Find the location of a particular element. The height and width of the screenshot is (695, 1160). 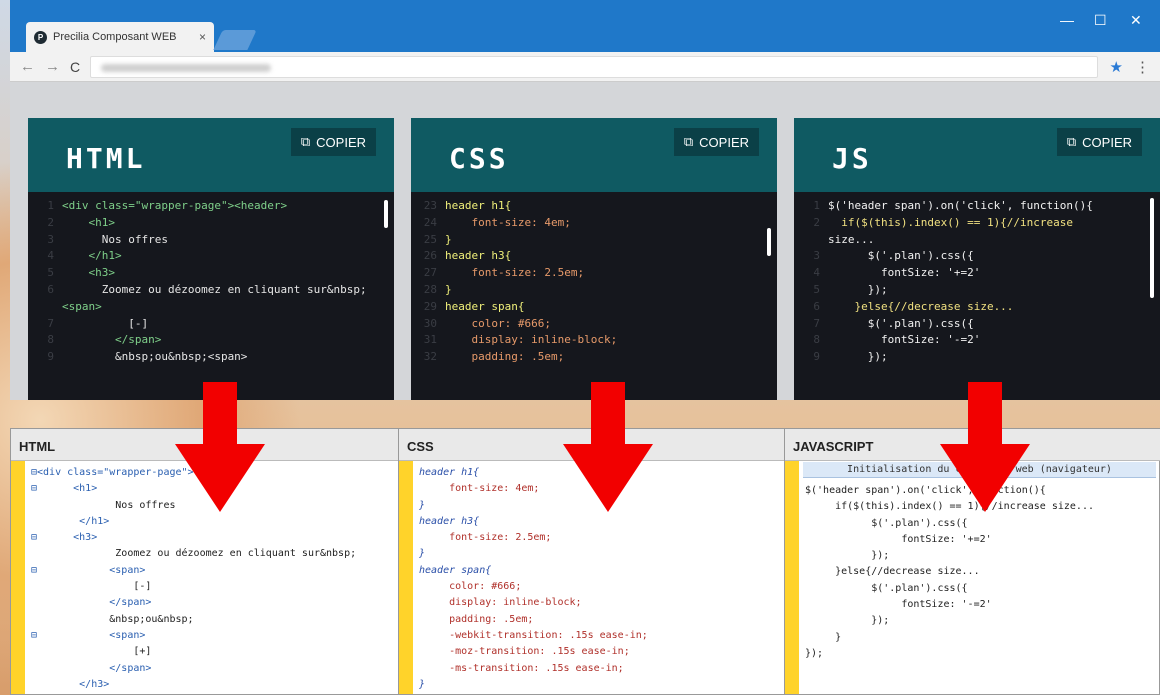

code-text: display: inline-block; is located at coordinates (531, 340).